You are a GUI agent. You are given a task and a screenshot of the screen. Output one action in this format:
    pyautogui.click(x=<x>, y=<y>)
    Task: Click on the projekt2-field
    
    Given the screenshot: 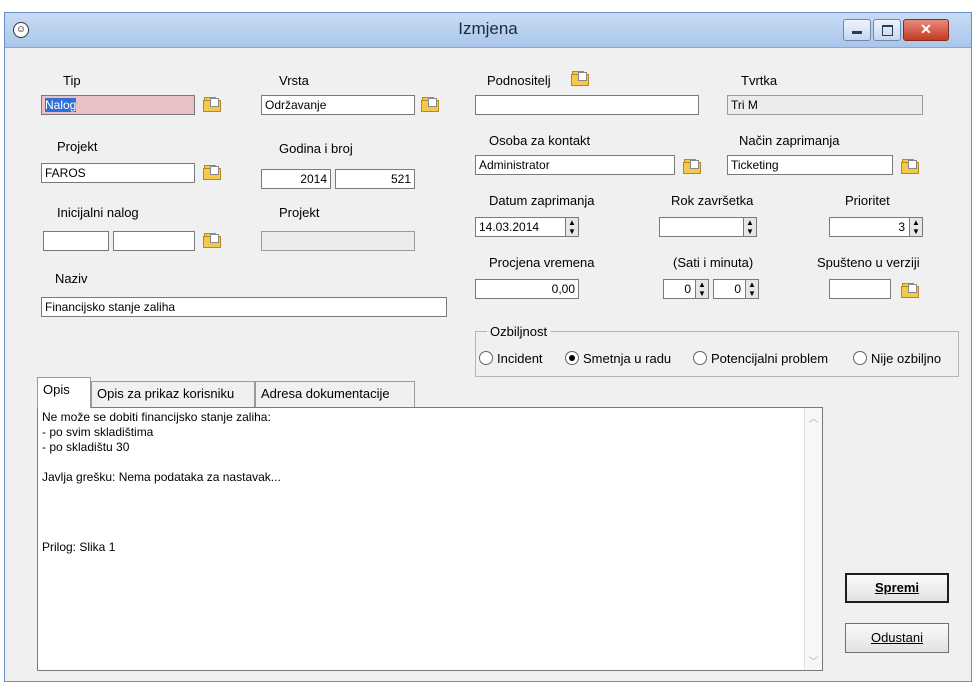 What is the action you would take?
    pyautogui.click(x=338, y=241)
    